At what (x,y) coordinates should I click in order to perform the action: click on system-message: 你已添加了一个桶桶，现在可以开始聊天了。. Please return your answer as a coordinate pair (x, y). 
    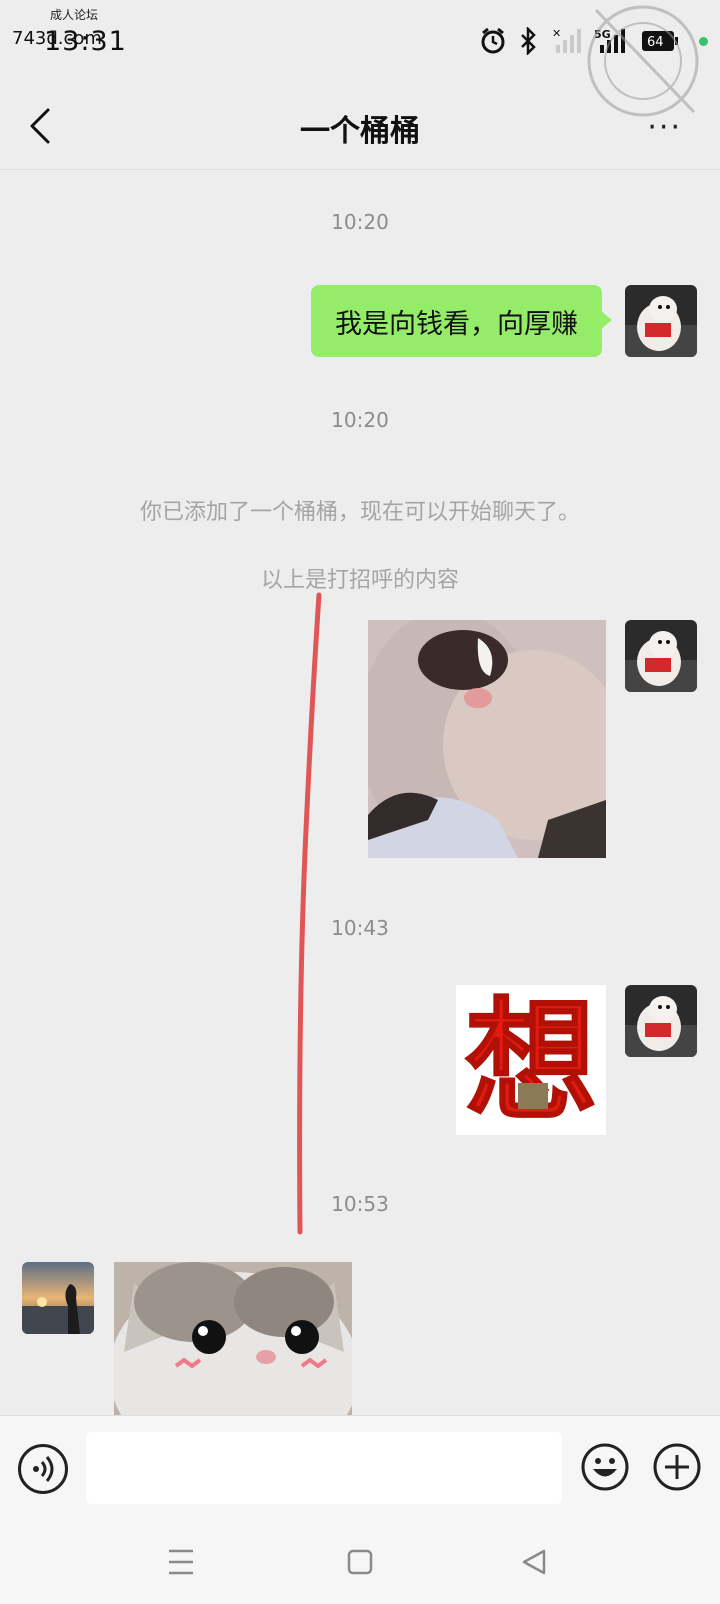
    Looking at the image, I should click on (359, 512).